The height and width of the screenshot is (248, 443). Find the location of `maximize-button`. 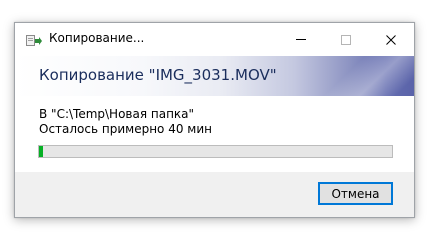

maximize-button is located at coordinates (345, 39).